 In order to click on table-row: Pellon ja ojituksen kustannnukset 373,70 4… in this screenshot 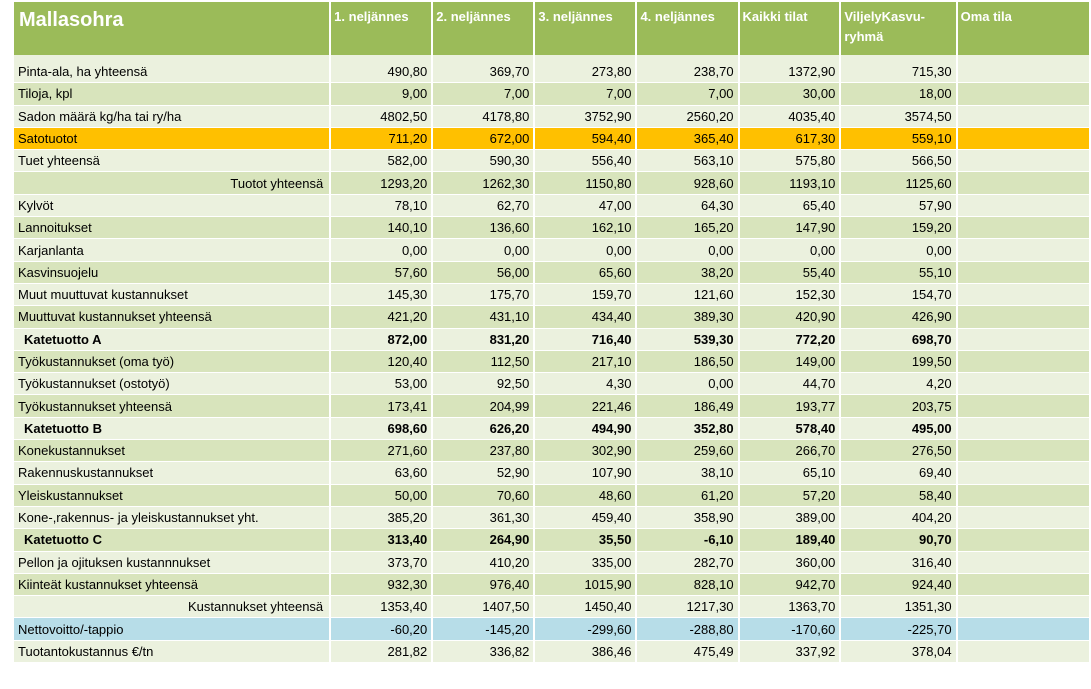, I will do `click(551, 562)`.